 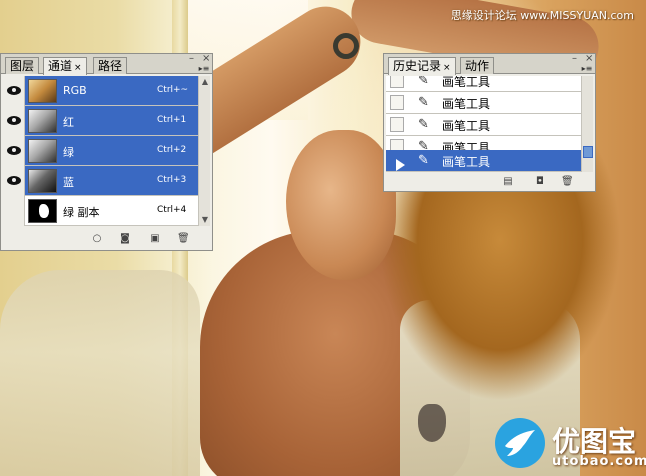 What do you see at coordinates (101, 181) in the screenshot?
I see `channel-row-blue: 蓝 Ctrl+3` at bounding box center [101, 181].